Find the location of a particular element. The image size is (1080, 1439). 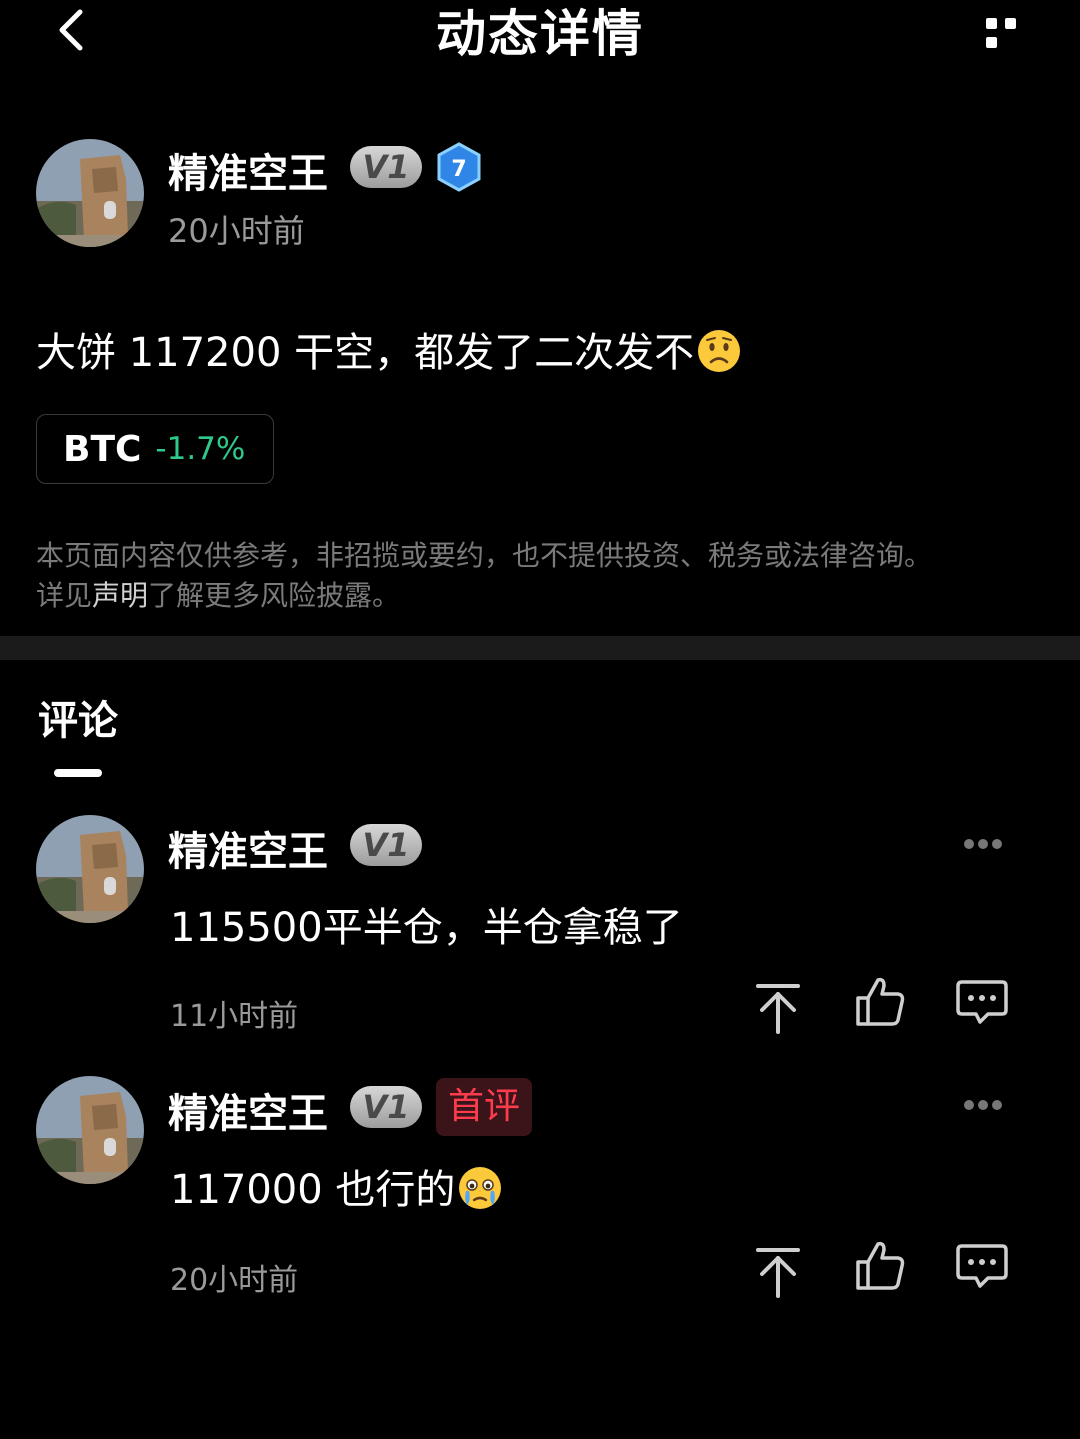

page-title: 动态详情 is located at coordinates (540, 34).